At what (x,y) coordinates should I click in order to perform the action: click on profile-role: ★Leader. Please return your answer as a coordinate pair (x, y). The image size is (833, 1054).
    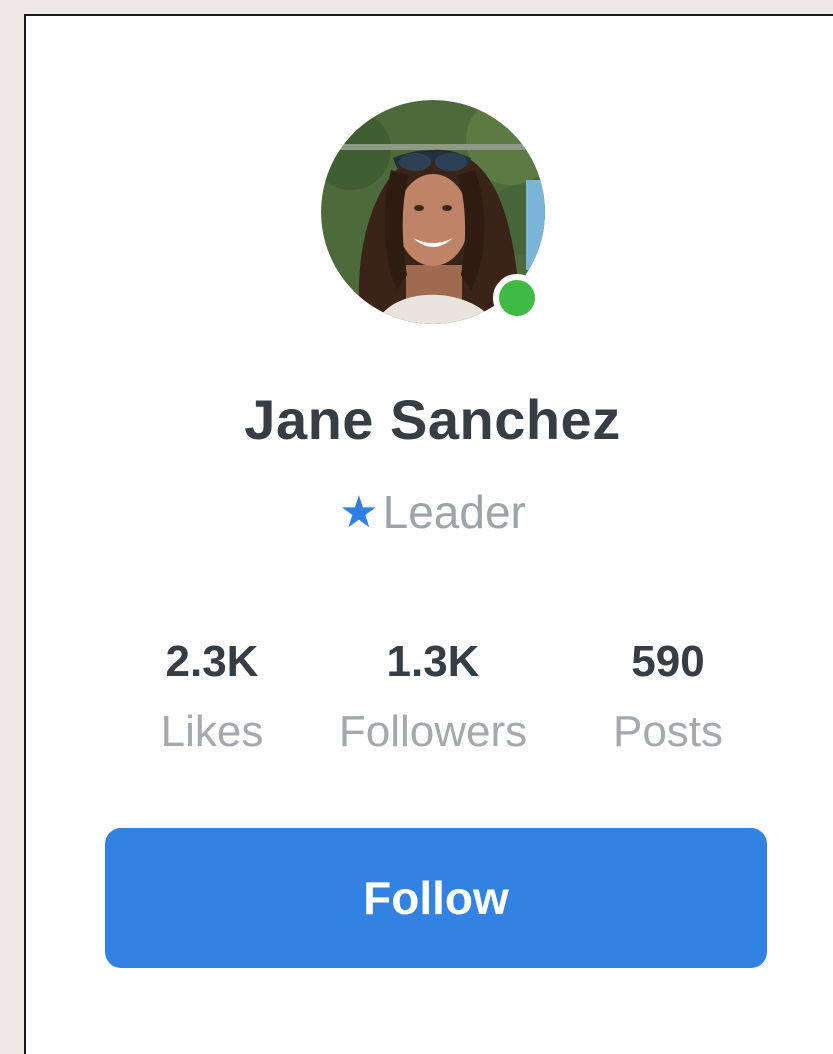
    Looking at the image, I should click on (429, 512).